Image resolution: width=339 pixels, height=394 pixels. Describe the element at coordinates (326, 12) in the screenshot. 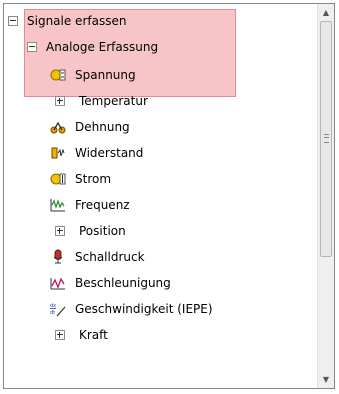

I see `scroll-up-arrow-icon: ▲` at that location.